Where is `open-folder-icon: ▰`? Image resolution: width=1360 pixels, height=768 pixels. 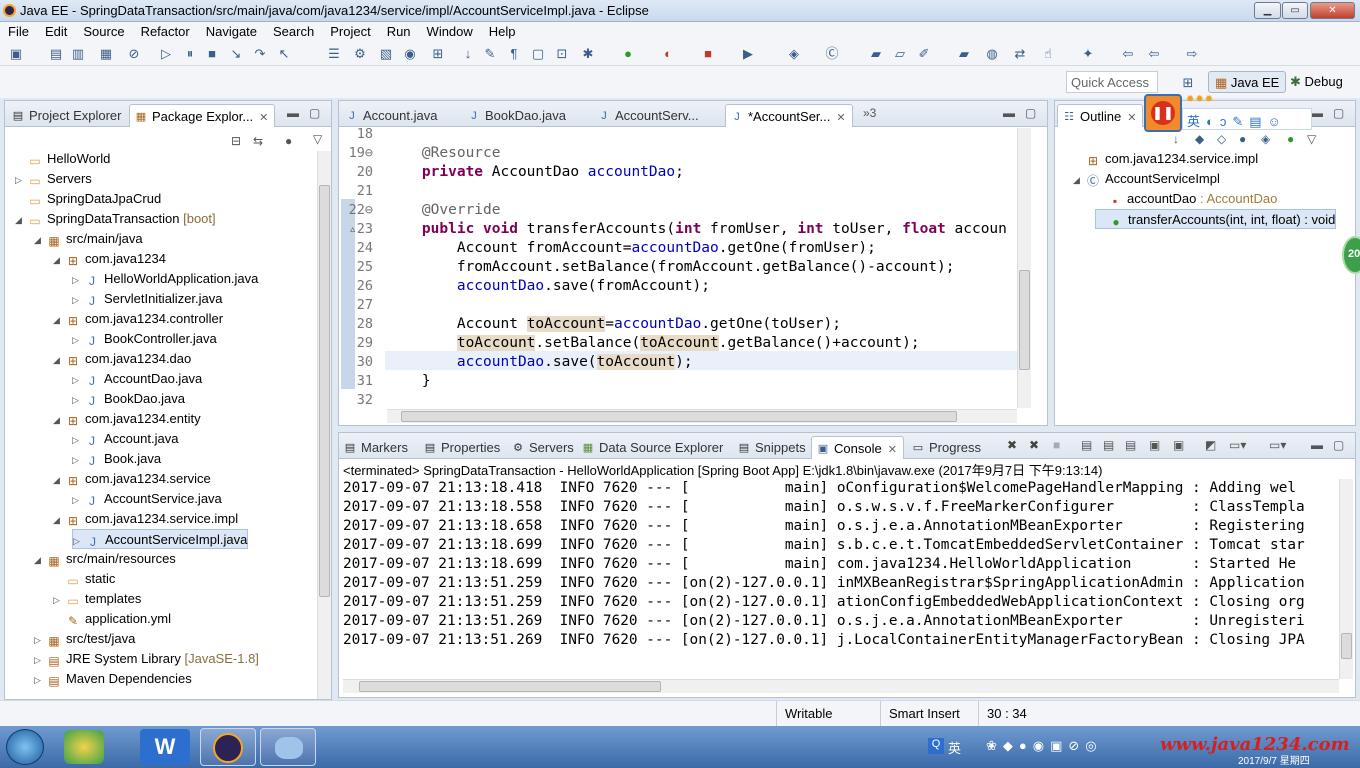
open-folder-icon: ▰ is located at coordinates (876, 54).